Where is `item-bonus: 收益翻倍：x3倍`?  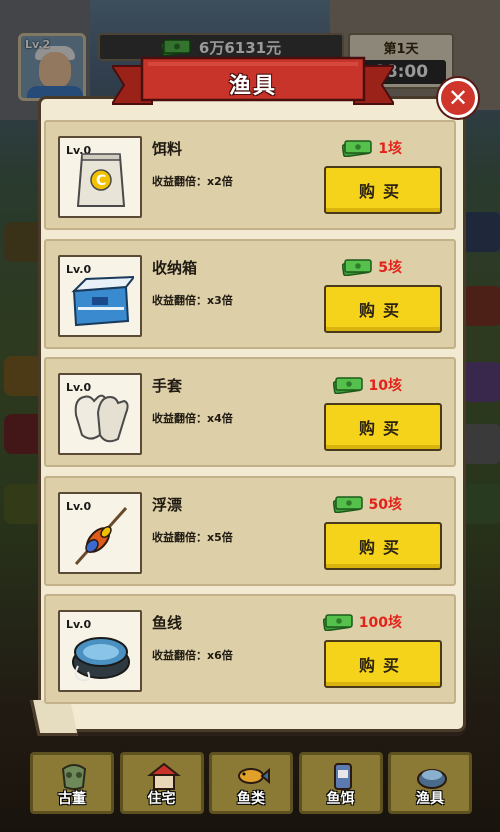 item-bonus: 收益翻倍：x3倍 is located at coordinates (192, 300).